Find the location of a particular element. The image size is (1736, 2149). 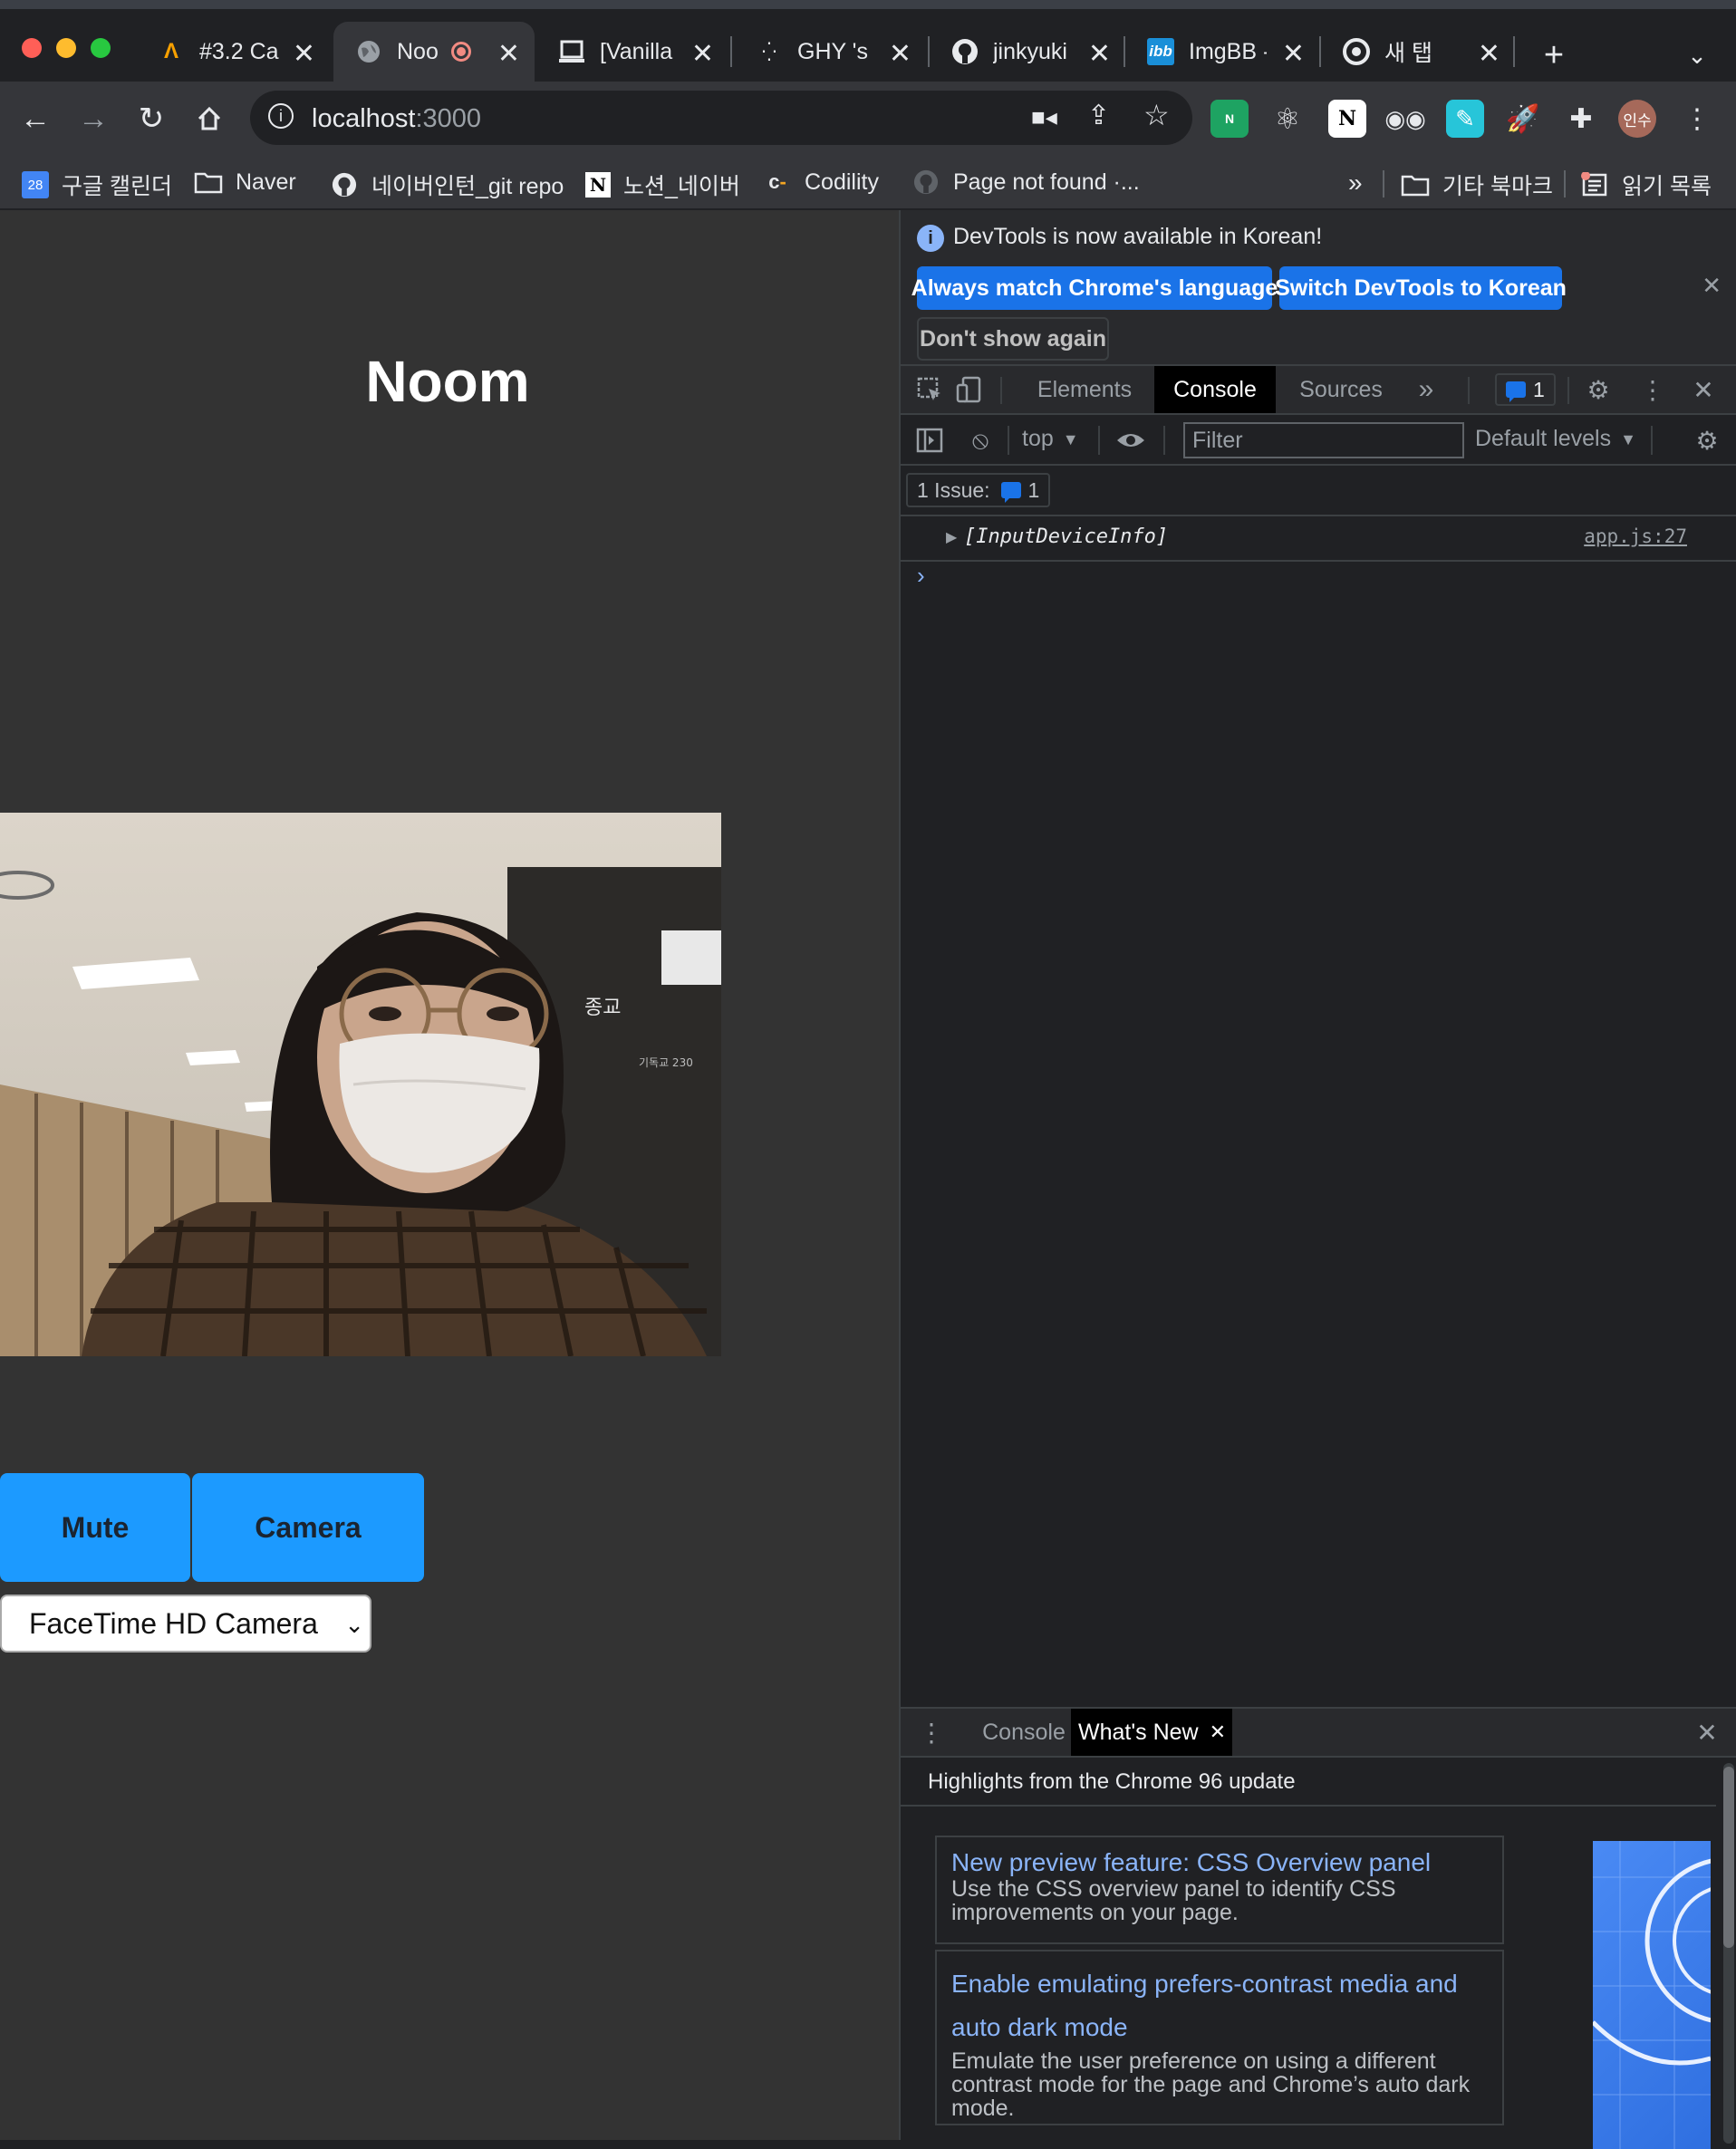

settings-gear-icon: ⚙ is located at coordinates (1598, 389).